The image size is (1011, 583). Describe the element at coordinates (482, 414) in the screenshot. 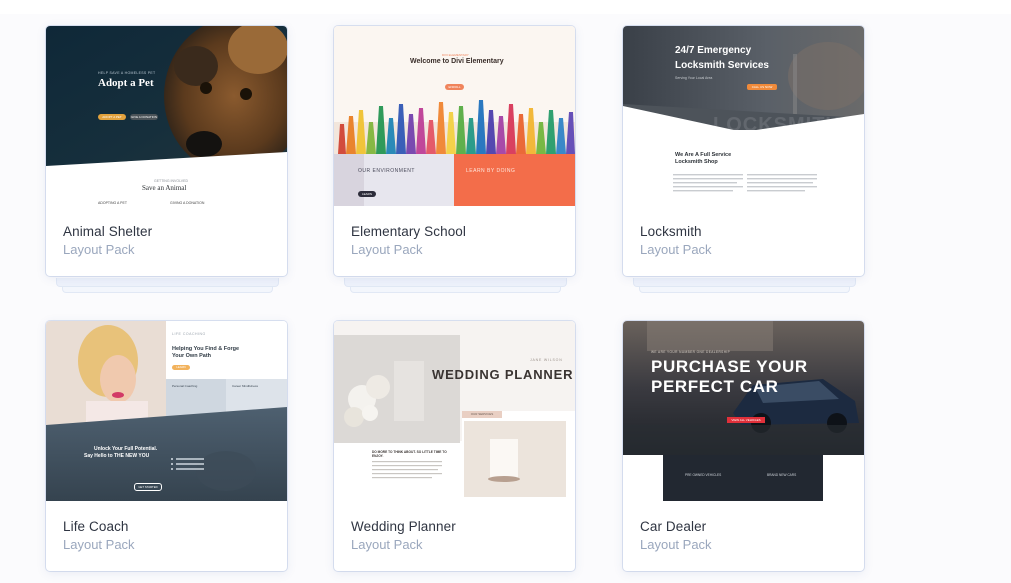

I see `preview-tag: OUR SERVICES` at that location.